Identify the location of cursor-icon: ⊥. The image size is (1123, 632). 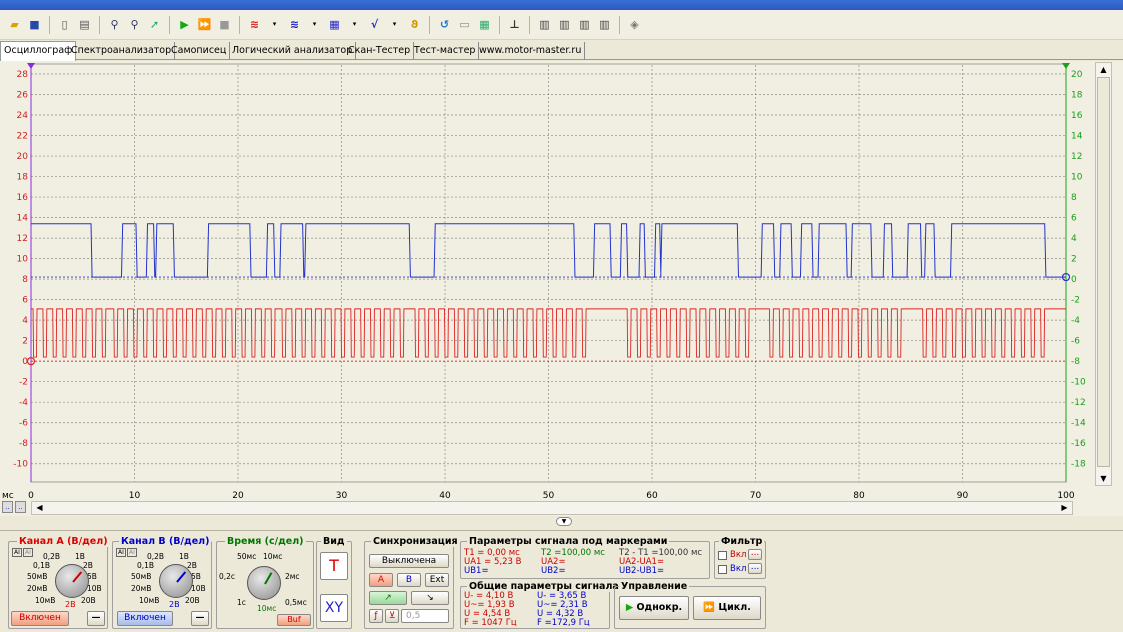
(514, 24).